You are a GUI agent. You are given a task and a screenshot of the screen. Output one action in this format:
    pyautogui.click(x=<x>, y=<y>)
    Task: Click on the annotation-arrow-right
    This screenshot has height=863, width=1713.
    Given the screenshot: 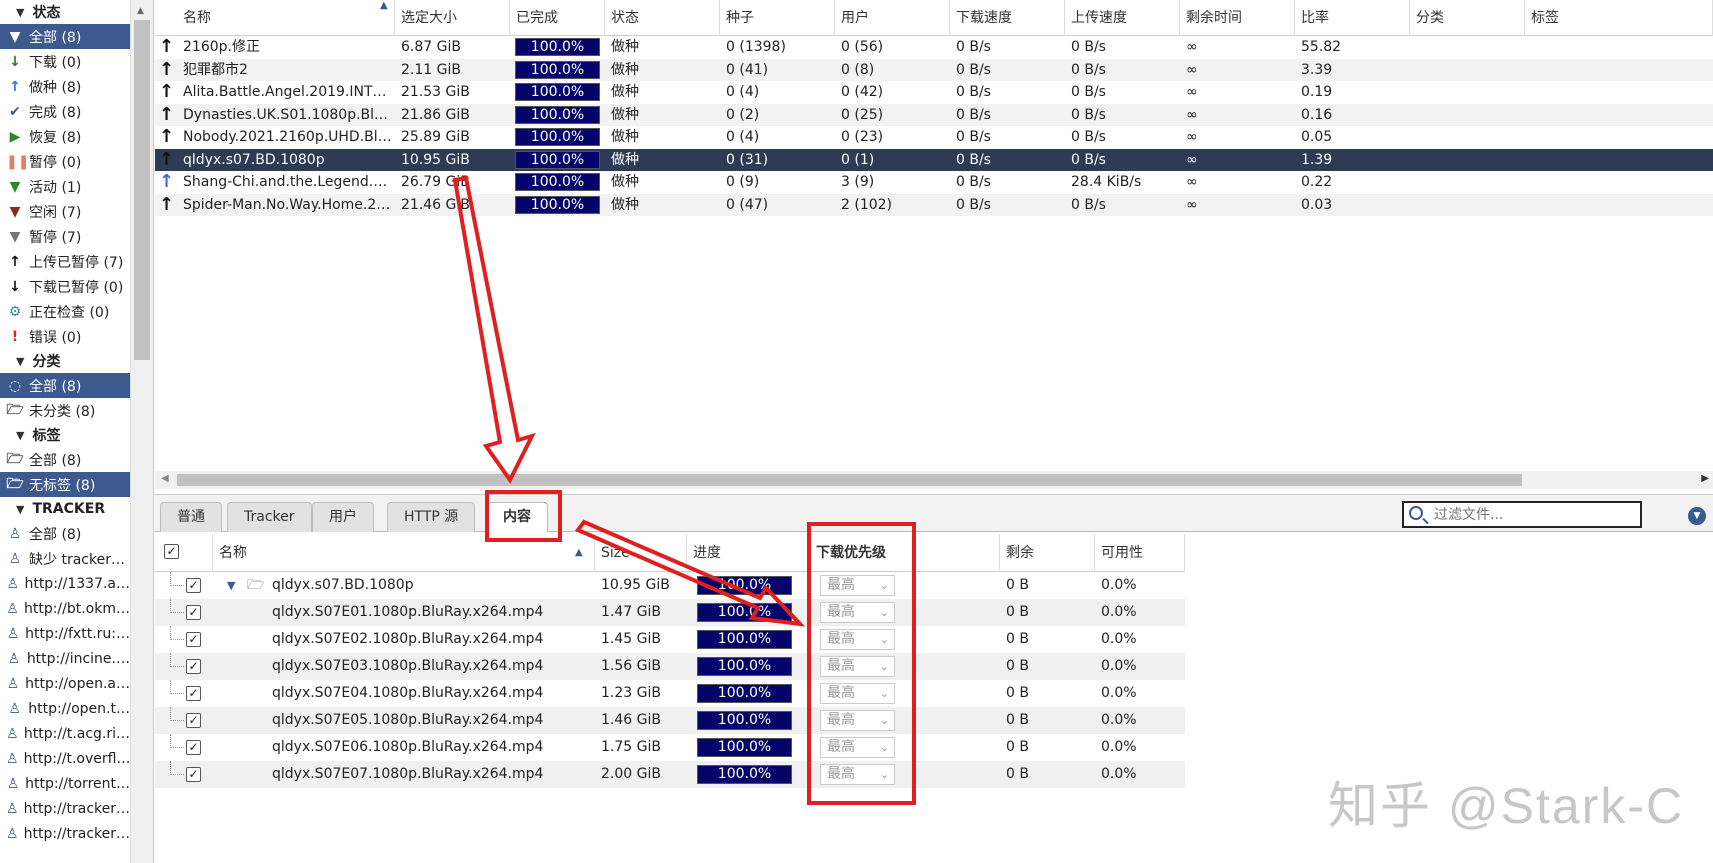 What is the action you would take?
    pyautogui.click(x=690, y=573)
    